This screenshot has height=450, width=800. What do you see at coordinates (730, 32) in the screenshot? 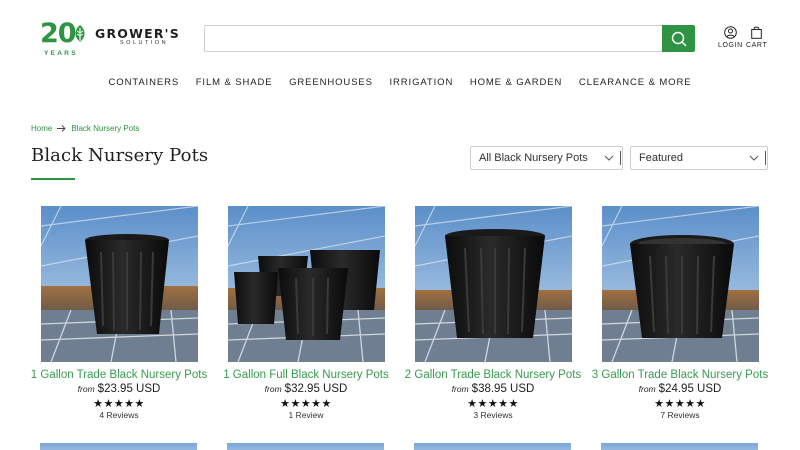
I see `user-icon` at bounding box center [730, 32].